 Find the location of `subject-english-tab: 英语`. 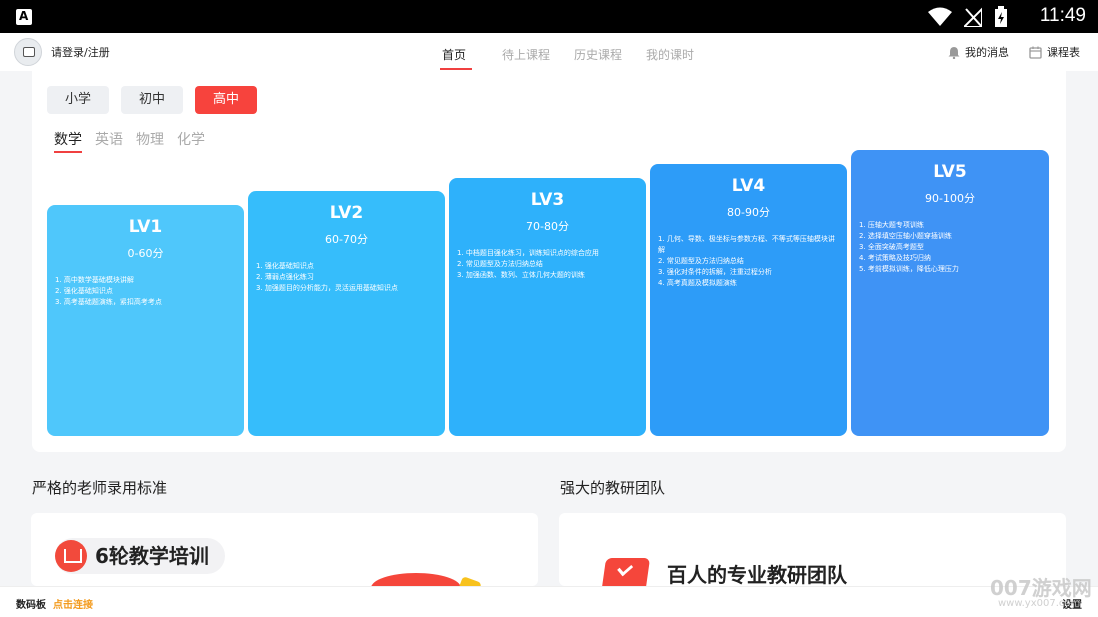

subject-english-tab: 英语 is located at coordinates (109, 140).